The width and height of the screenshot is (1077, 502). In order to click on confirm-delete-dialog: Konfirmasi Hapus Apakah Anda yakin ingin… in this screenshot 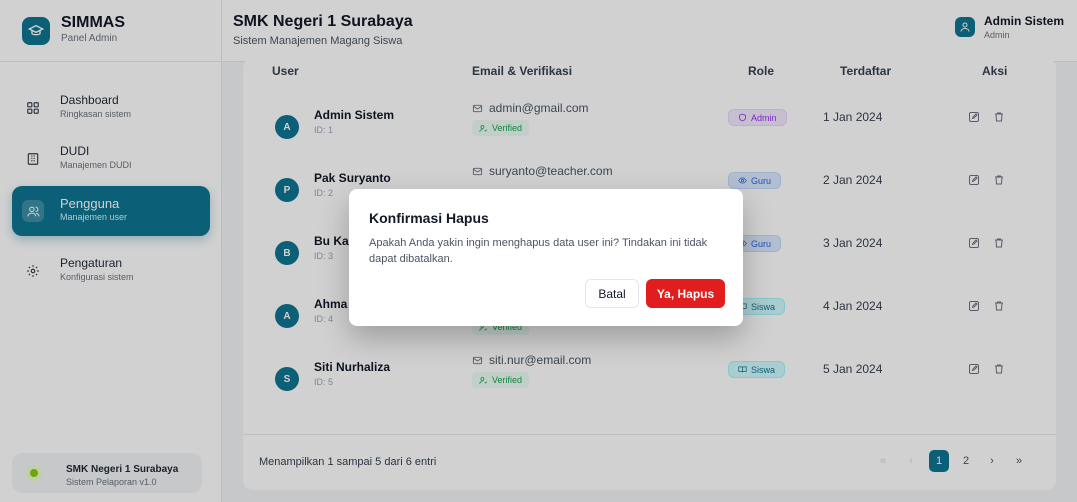, I will do `click(546, 257)`.